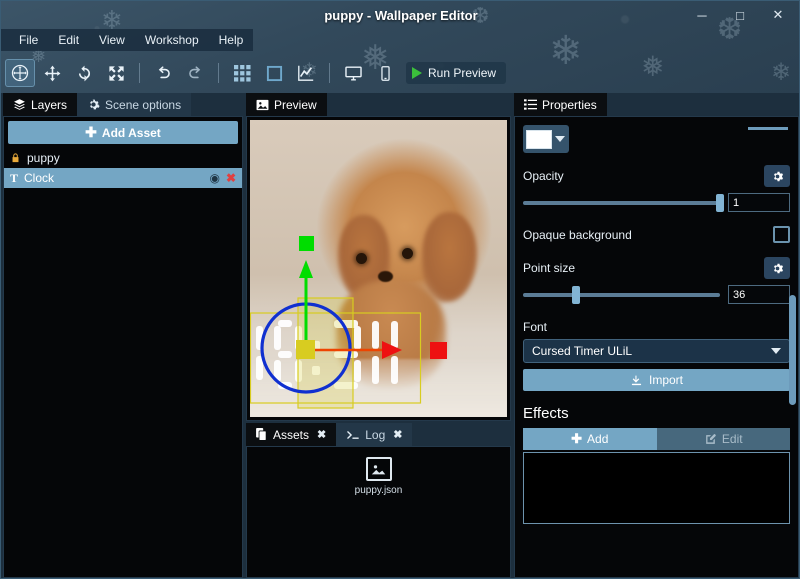 Image resolution: width=800 pixels, height=579 pixels. What do you see at coordinates (582, 351) in the screenshot?
I see `font-select-value: Cursed Timer ULiL` at bounding box center [582, 351].